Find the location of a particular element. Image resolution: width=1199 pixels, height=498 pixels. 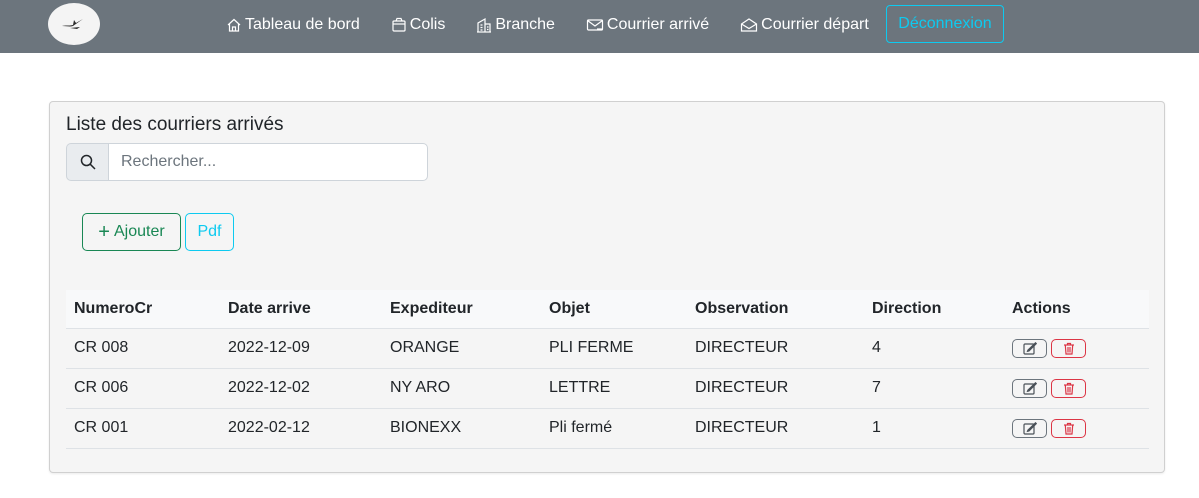

nav-link-label: Courrier départ is located at coordinates (815, 24).